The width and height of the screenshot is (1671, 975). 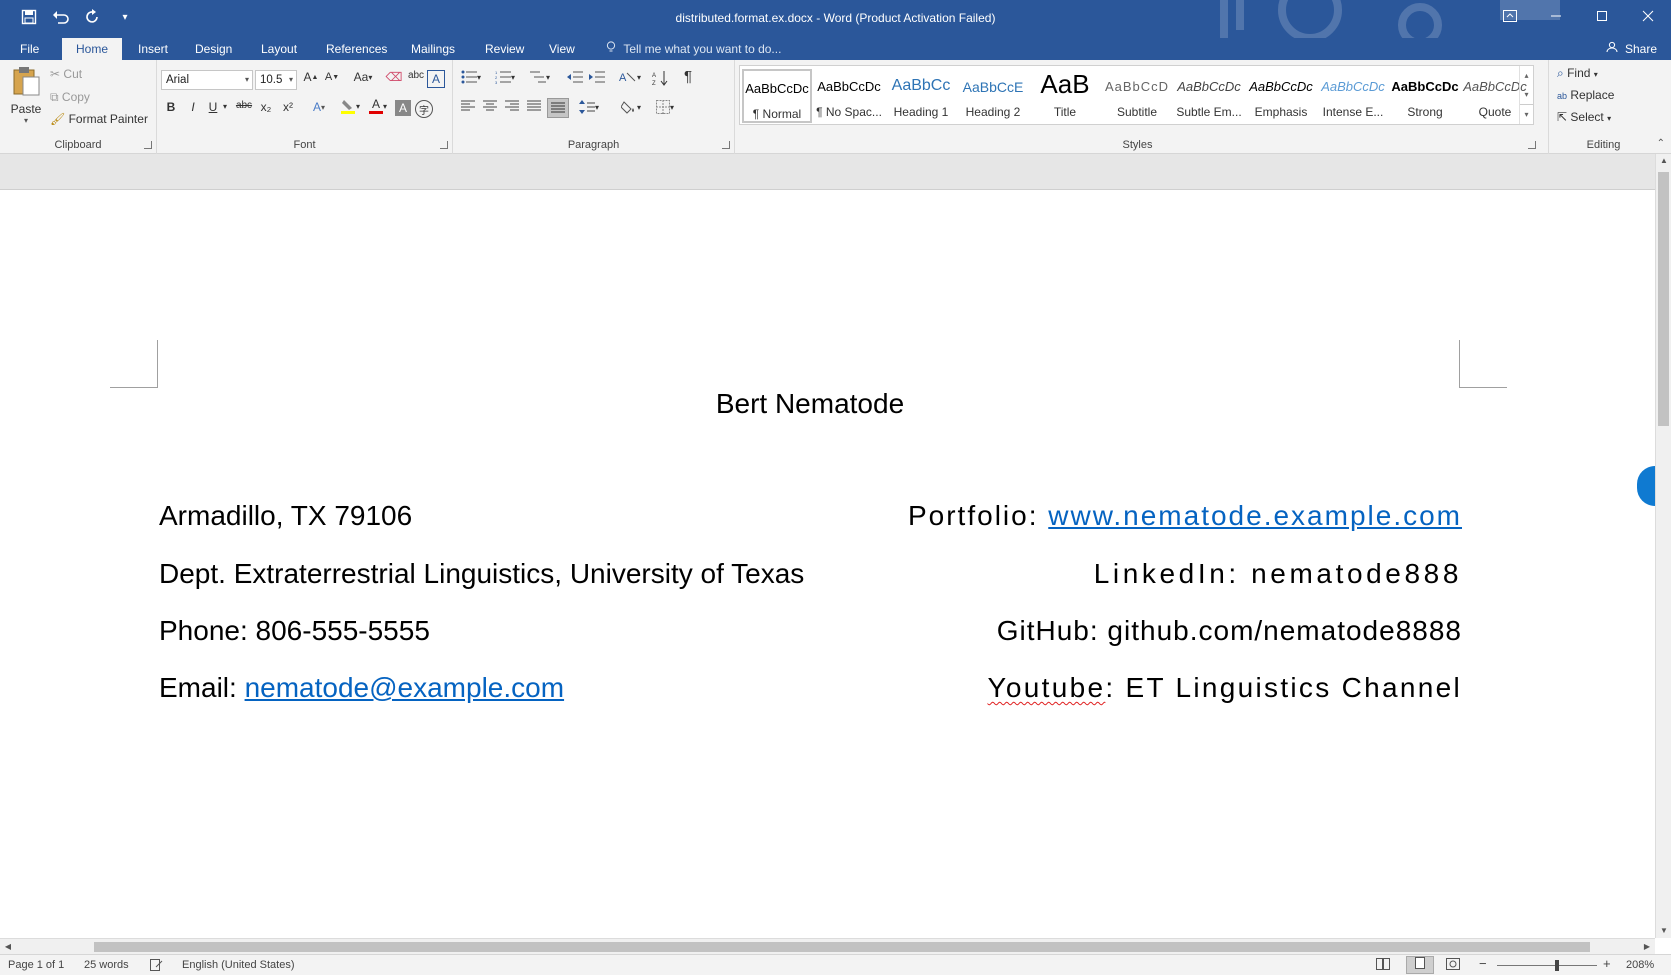 I want to click on vertical-scroll-thumb, so click(x=1663, y=299).